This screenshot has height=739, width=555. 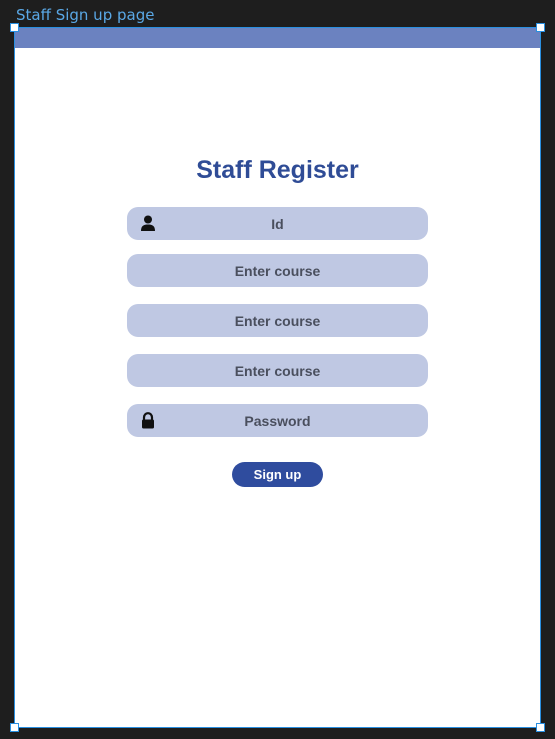 I want to click on course-field-2-label: Enter course, so click(x=277, y=320).